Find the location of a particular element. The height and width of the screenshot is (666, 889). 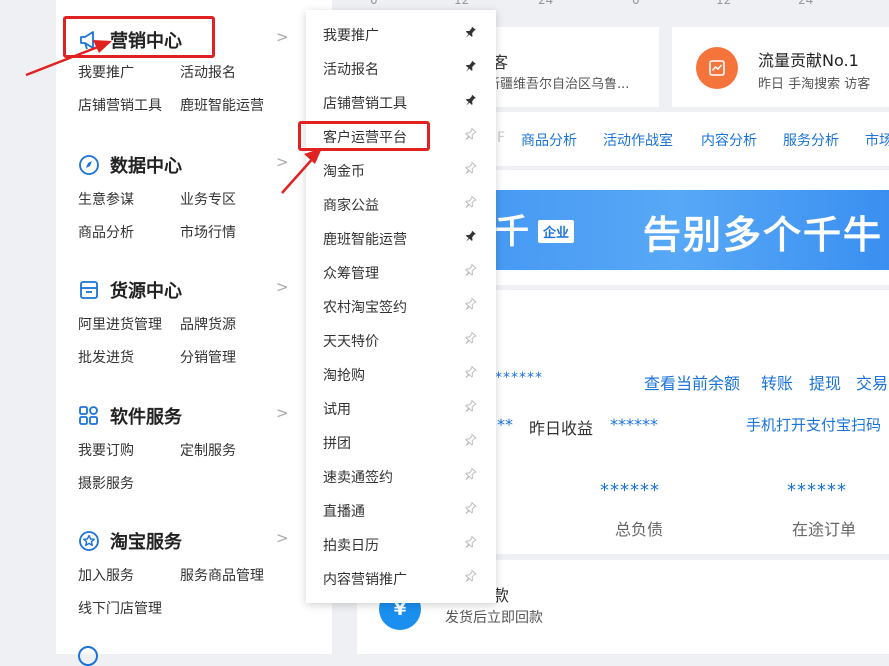

annotation-arrowhead is located at coordinates (313, 156).